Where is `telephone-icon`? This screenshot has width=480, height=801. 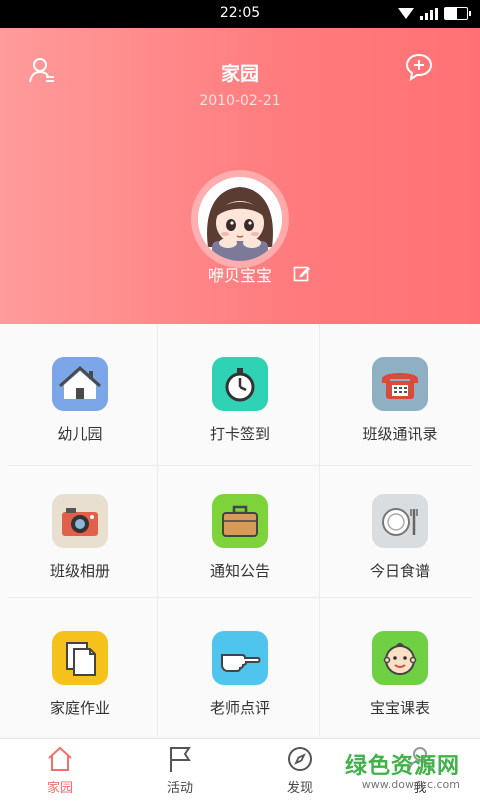 telephone-icon is located at coordinates (400, 384).